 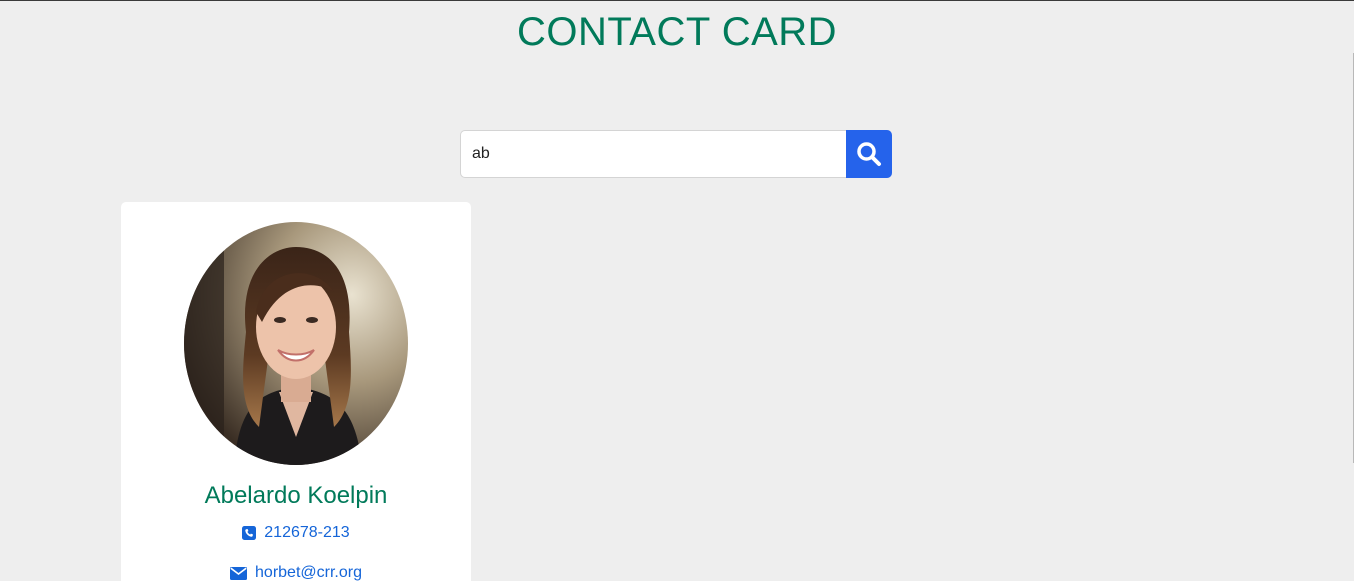 I want to click on contact-phone-link: 212678-213, so click(x=296, y=533).